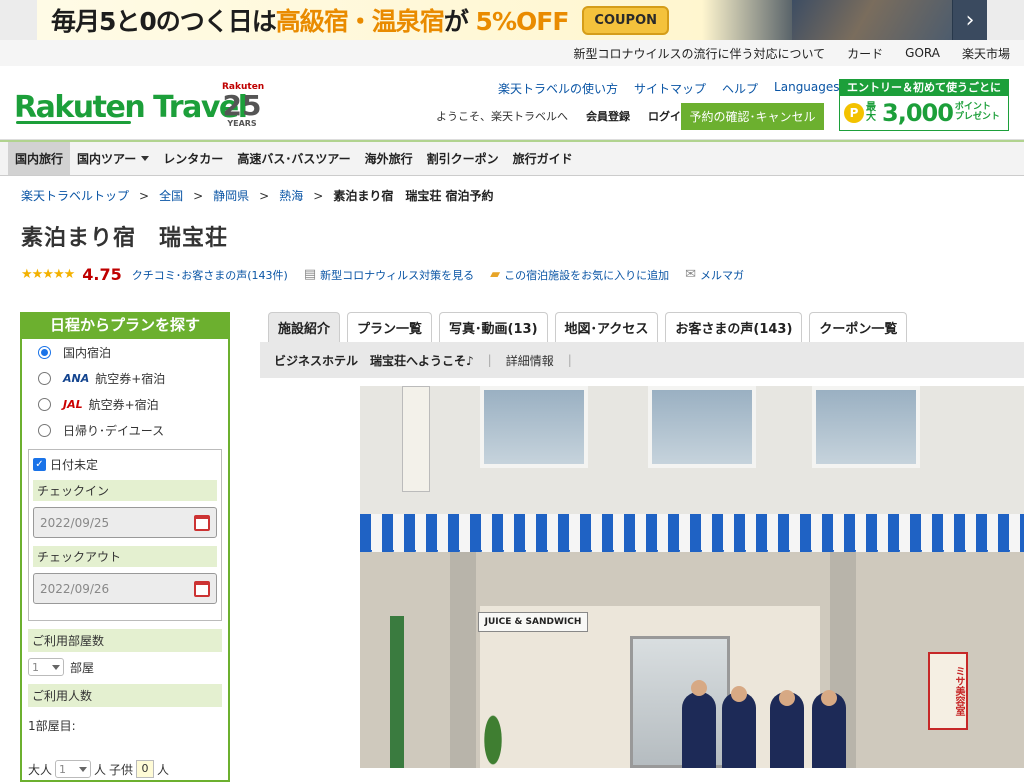 The width and height of the screenshot is (1024, 782). Describe the element at coordinates (512, 53) in the screenshot. I see `utility-nav: 新型コロナウイルスの流行に伴う対応について カード GORA 楽天市場` at that location.